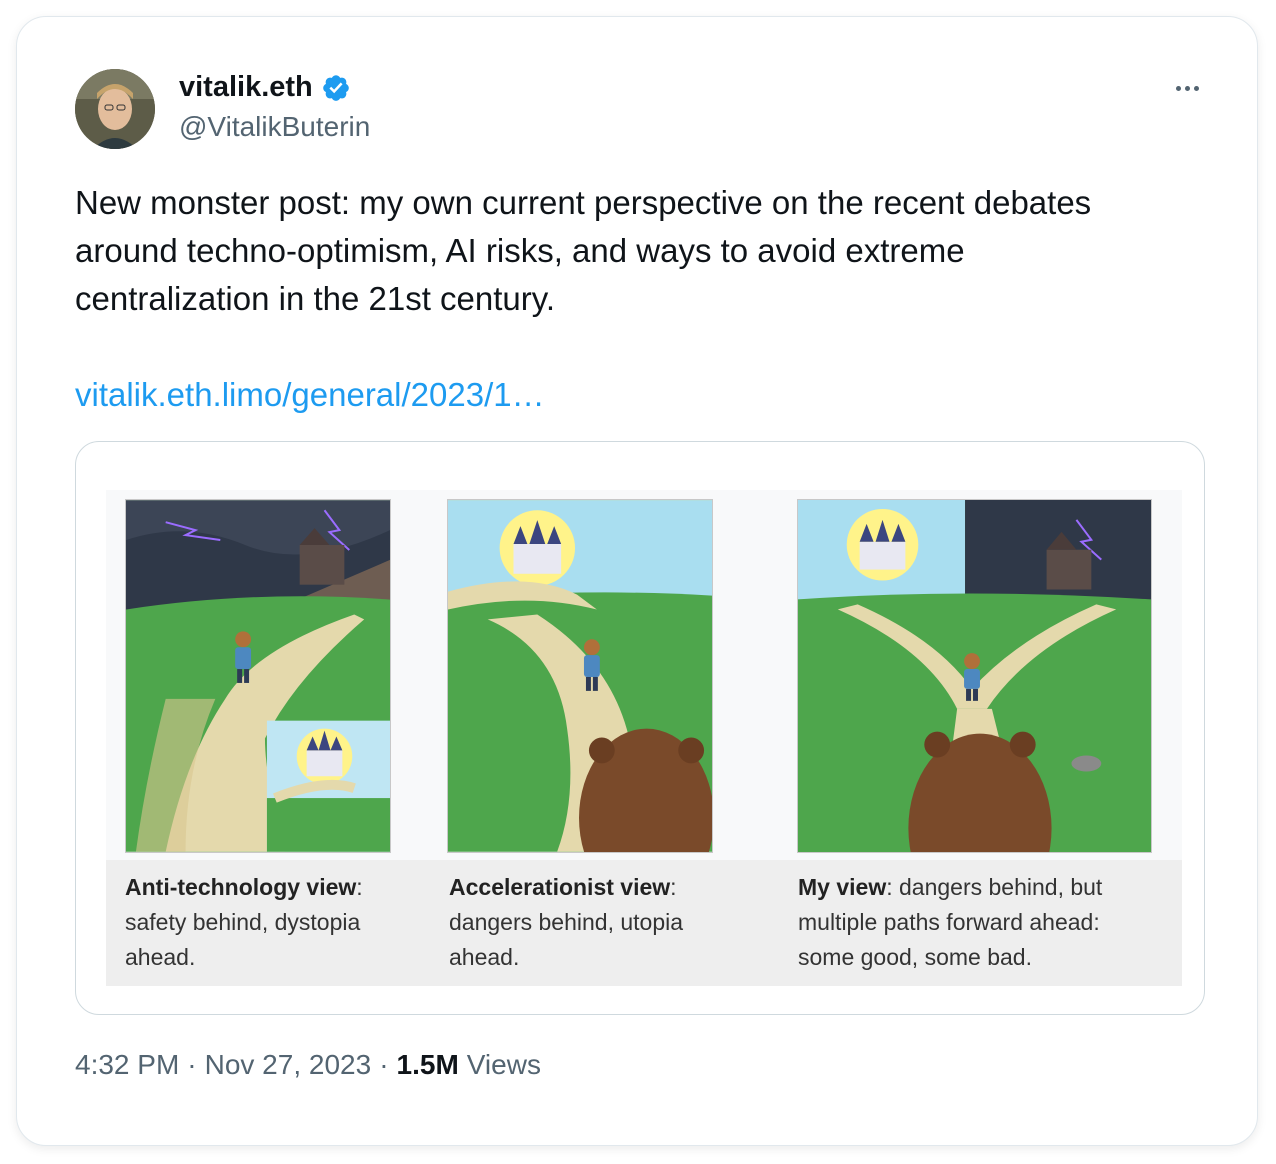 The height and width of the screenshot is (1164, 1276). What do you see at coordinates (503, 1064) in the screenshot?
I see `views-label: Views` at bounding box center [503, 1064].